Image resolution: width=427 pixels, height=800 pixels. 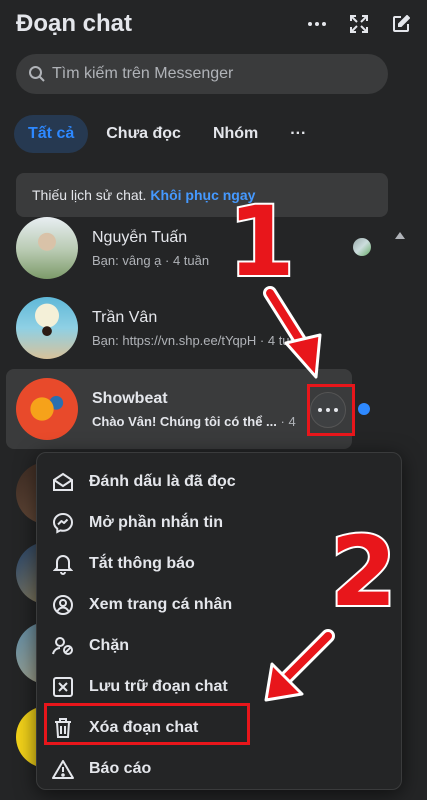 What do you see at coordinates (363, 572) in the screenshot?
I see `annotation-step-2: 2` at bounding box center [363, 572].